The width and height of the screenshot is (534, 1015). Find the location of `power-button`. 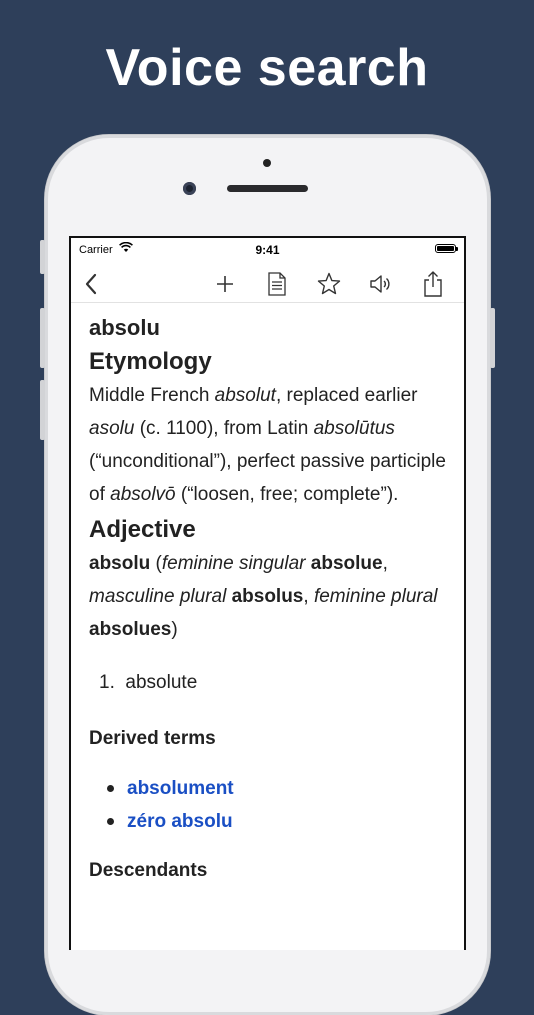

power-button is located at coordinates (492, 338).